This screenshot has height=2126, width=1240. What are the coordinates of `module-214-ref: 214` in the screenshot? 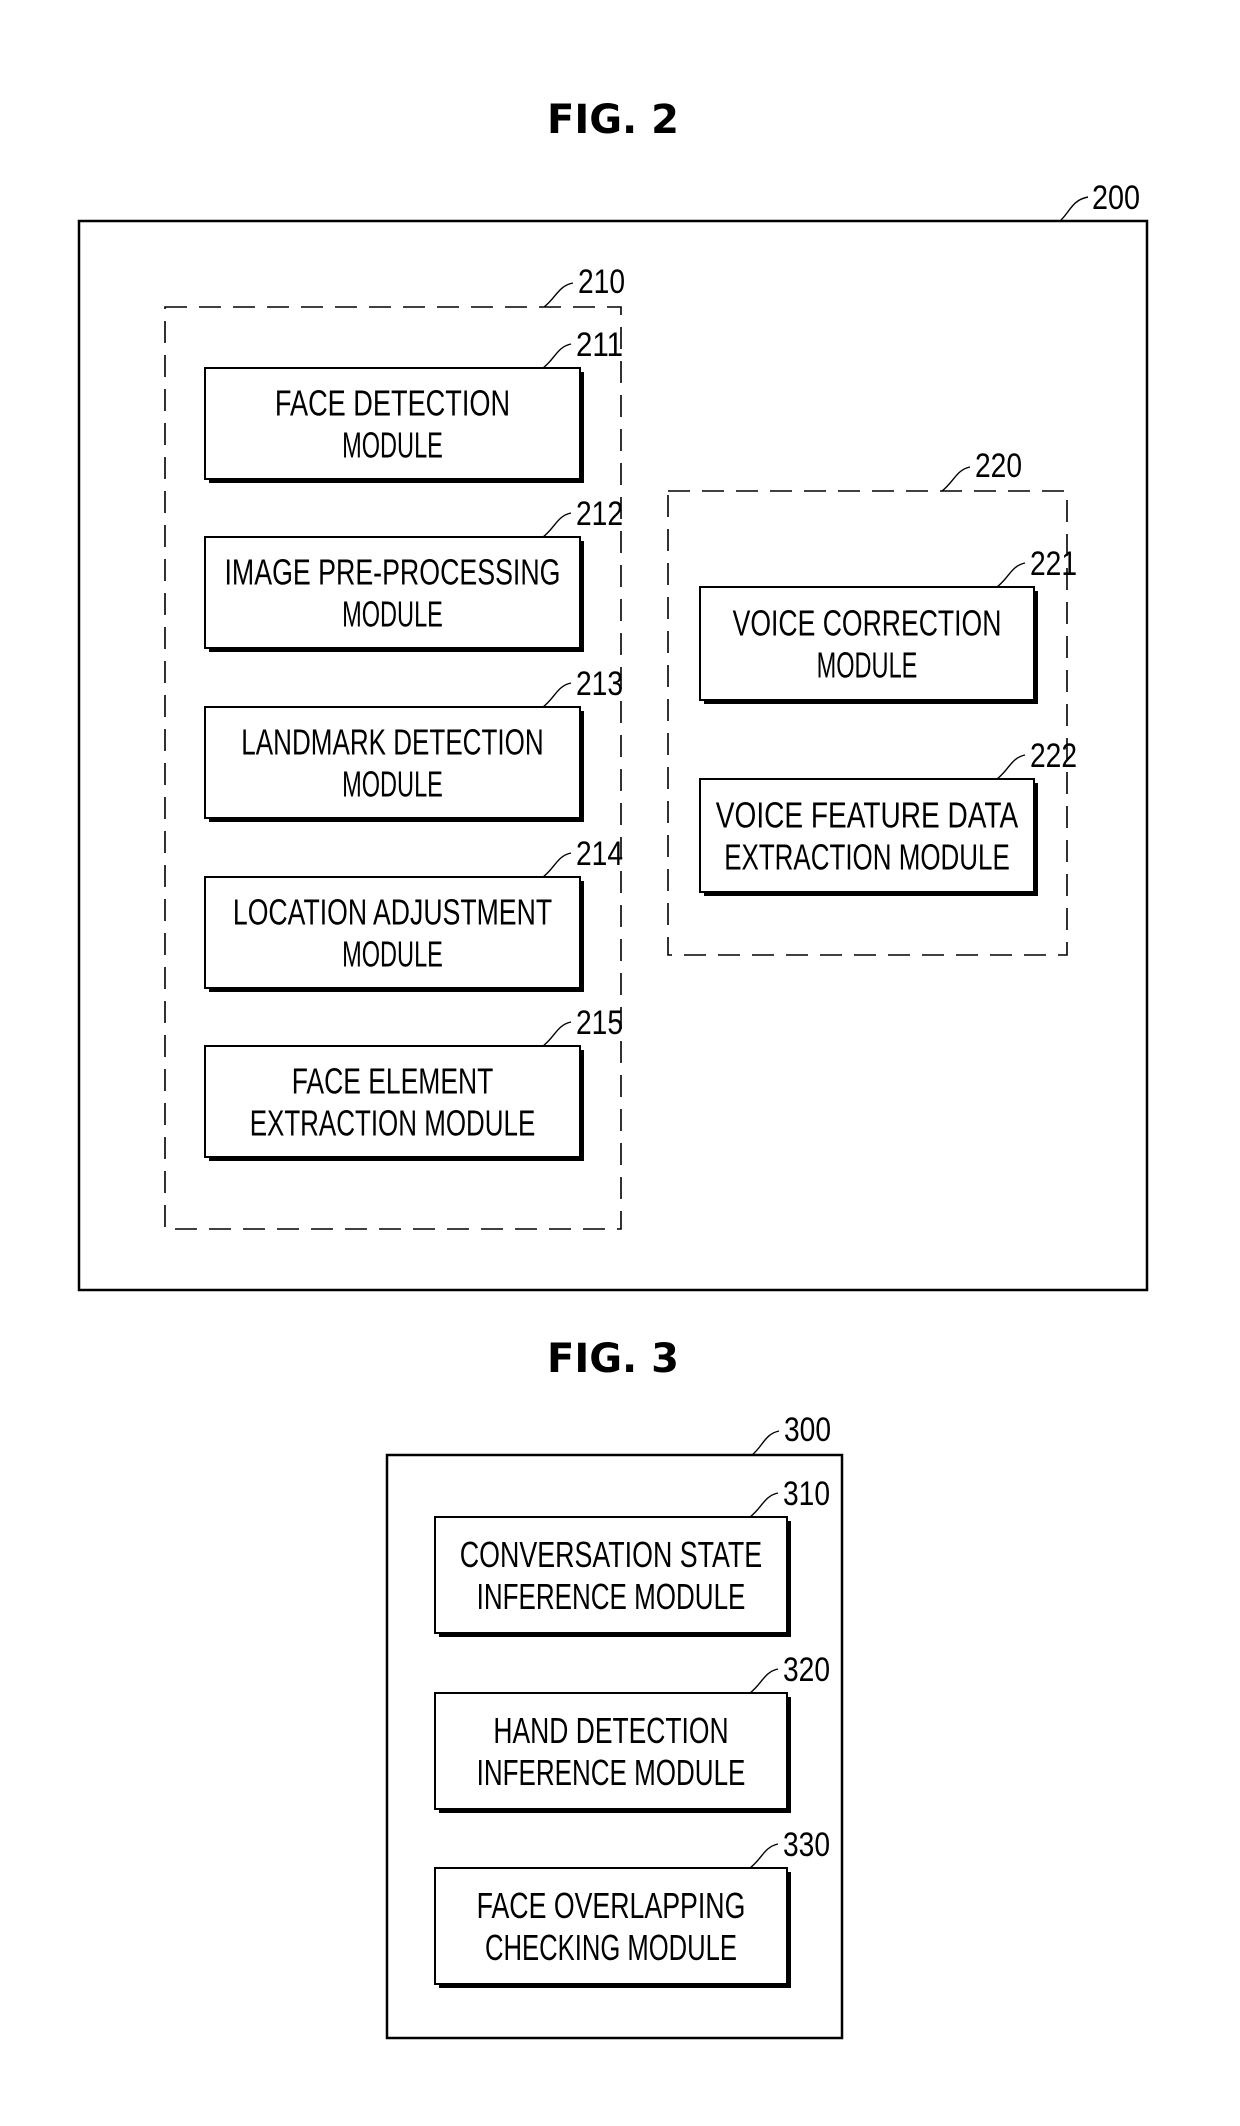 It's located at (599, 854).